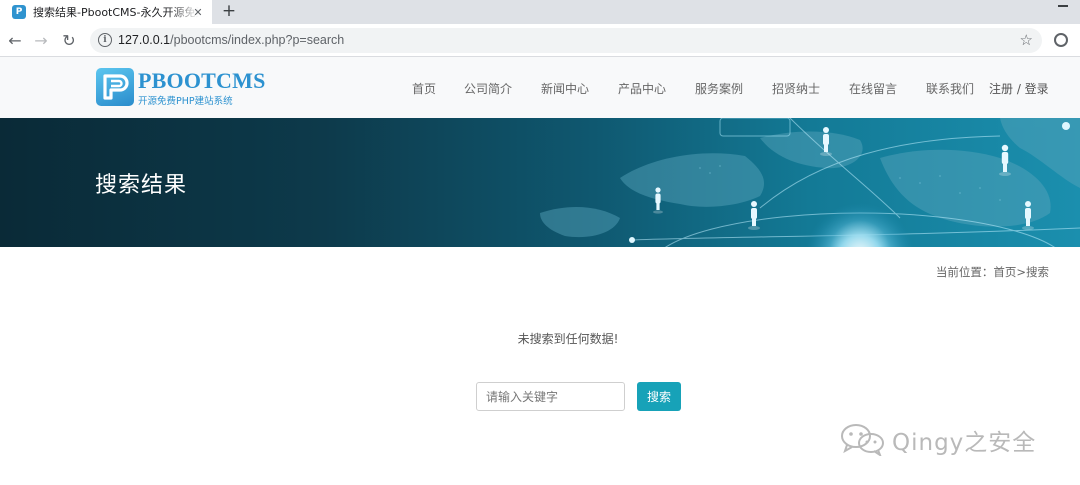  What do you see at coordinates (1019, 88) in the screenshot?
I see `register-login-link: 注册 / 登录` at bounding box center [1019, 88].